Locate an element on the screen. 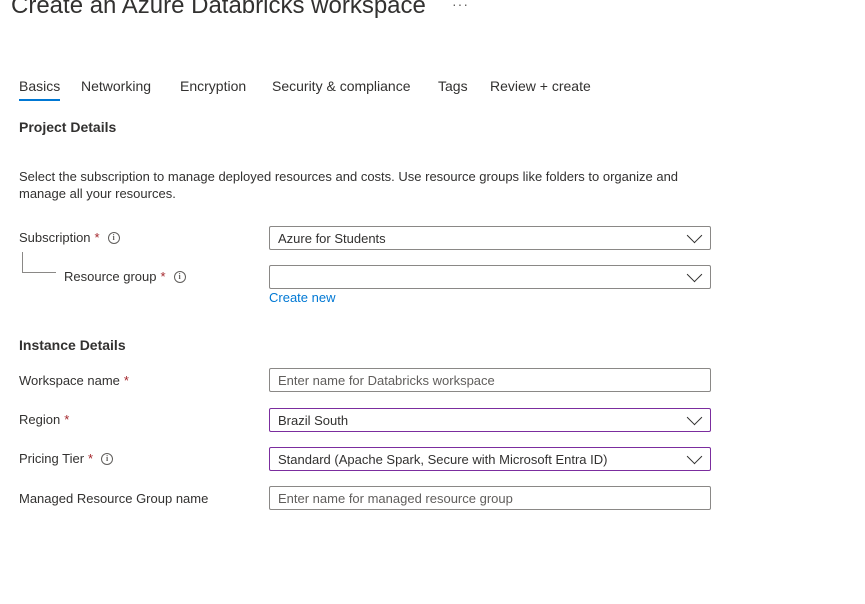  tab-security-compliance: Security & compliance is located at coordinates (341, 89).